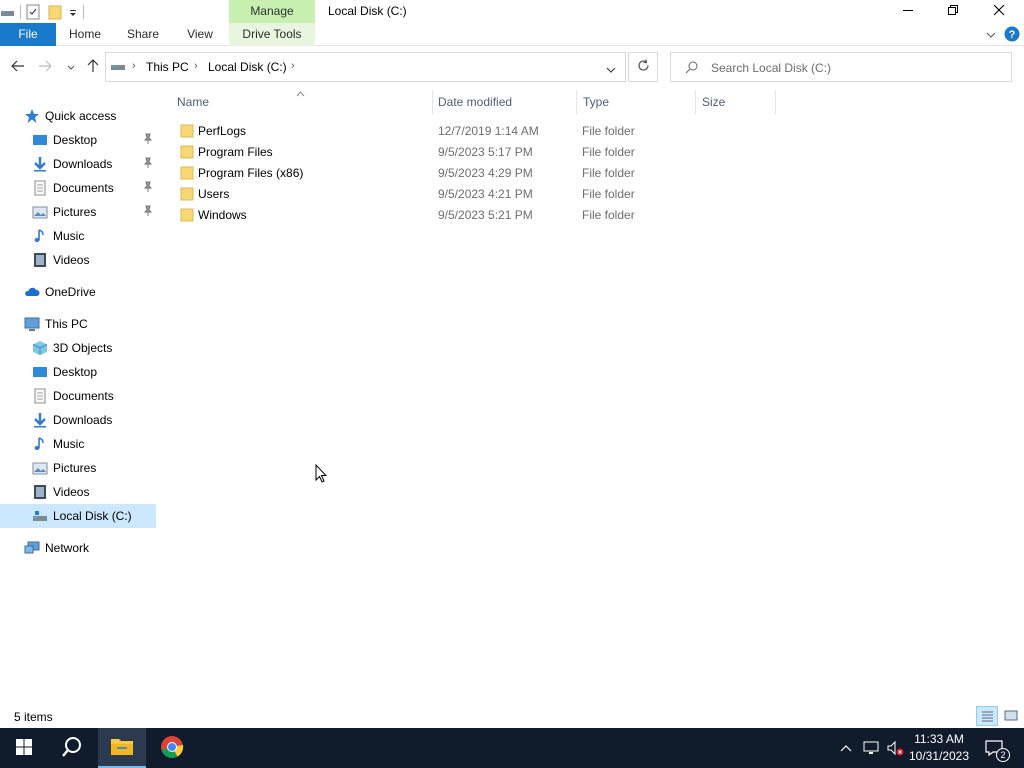 The image size is (1024, 768). What do you see at coordinates (200, 34) in the screenshot?
I see `tab-view: View` at bounding box center [200, 34].